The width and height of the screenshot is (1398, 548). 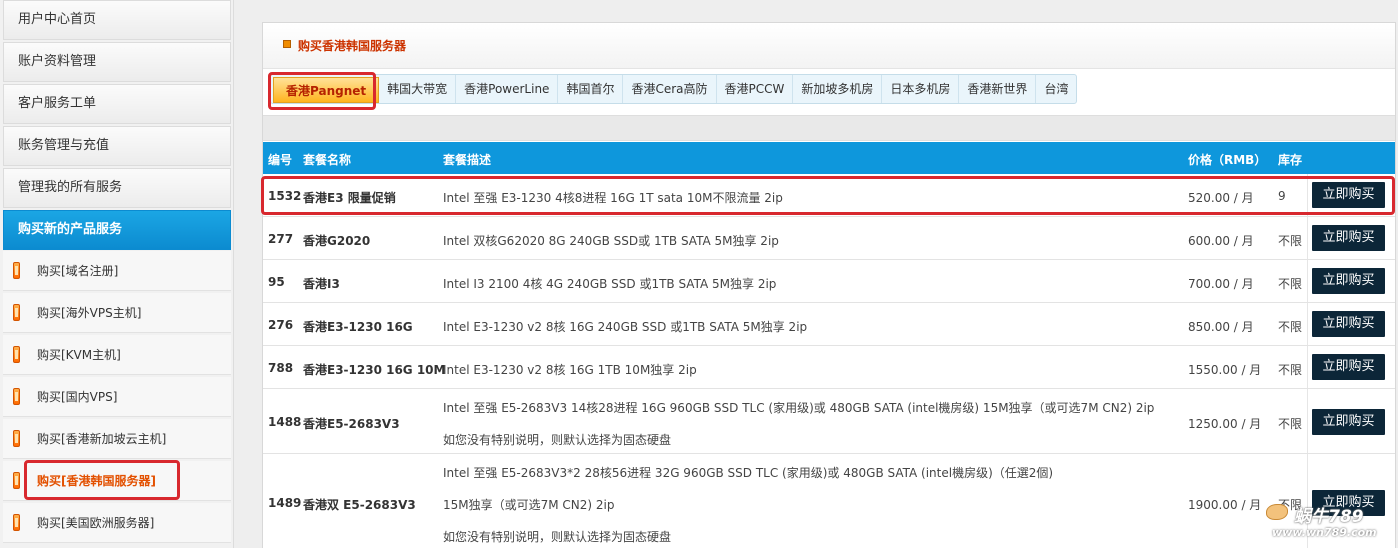 I want to click on snail-logo-icon, so click(x=1277, y=512).